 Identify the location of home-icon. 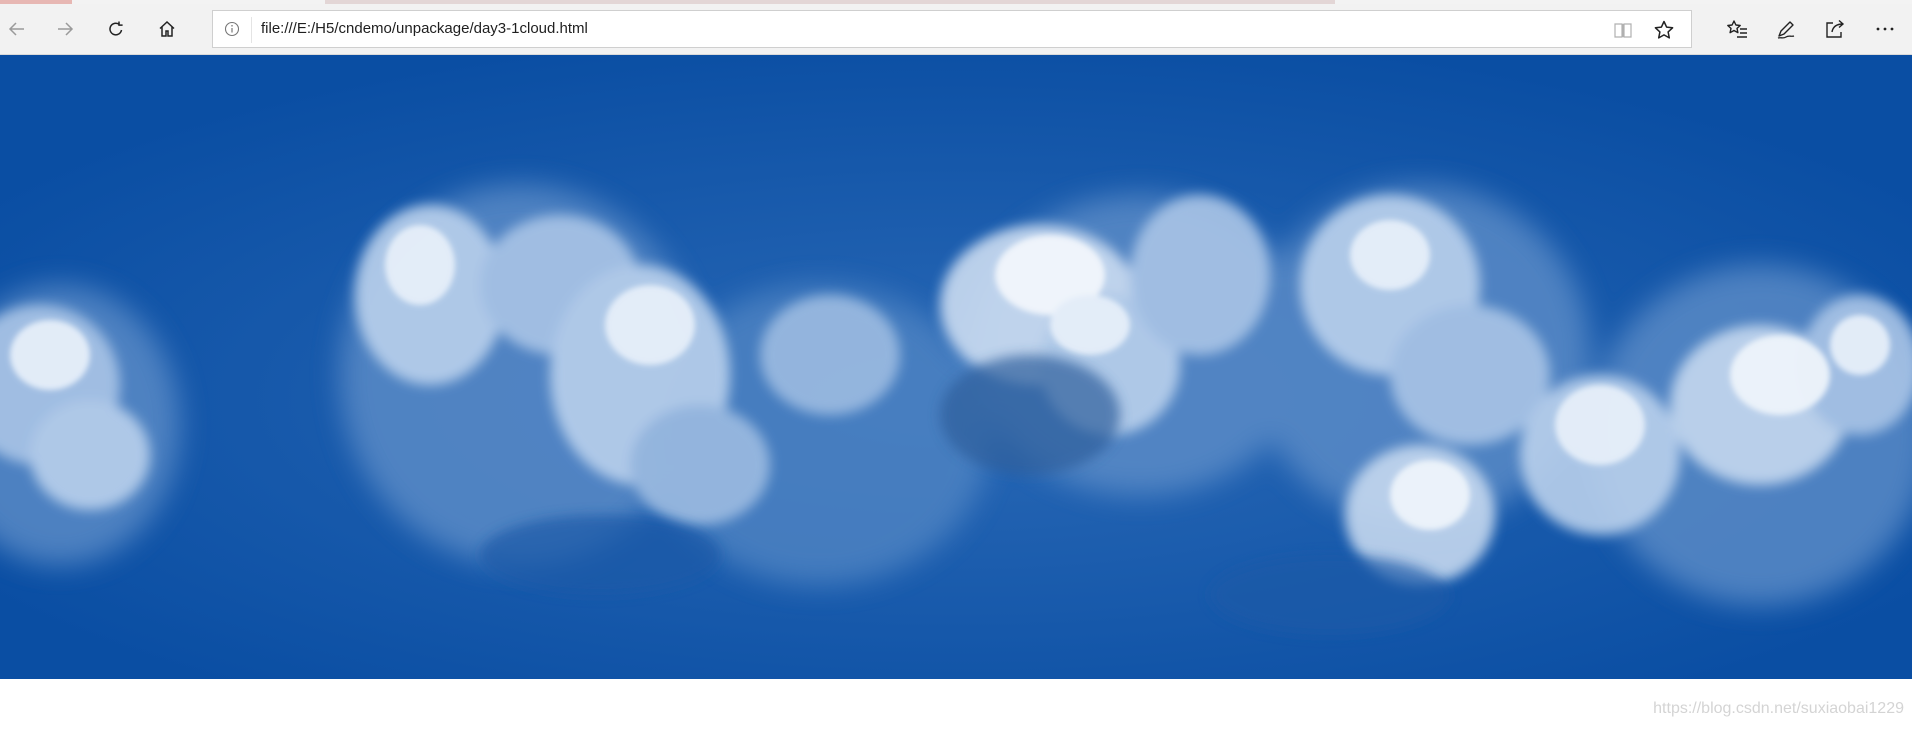
(167, 28).